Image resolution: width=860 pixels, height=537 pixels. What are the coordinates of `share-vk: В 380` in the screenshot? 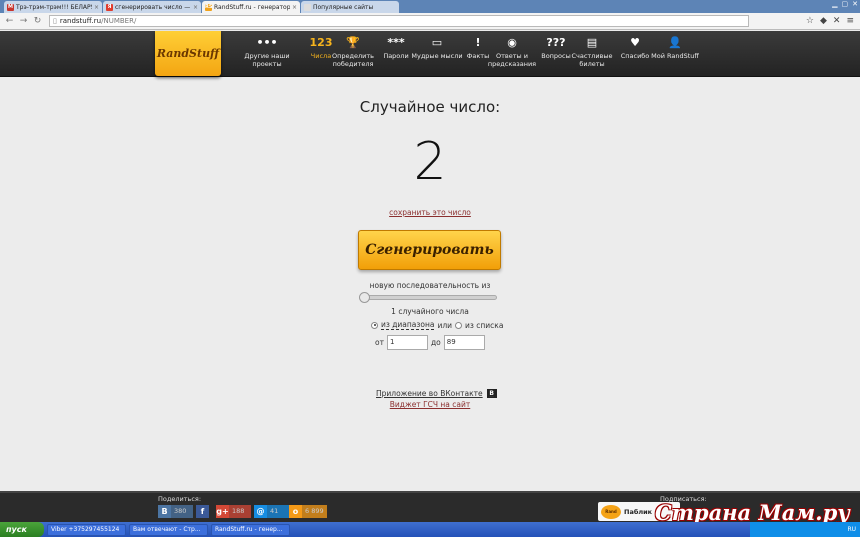 It's located at (175, 511).